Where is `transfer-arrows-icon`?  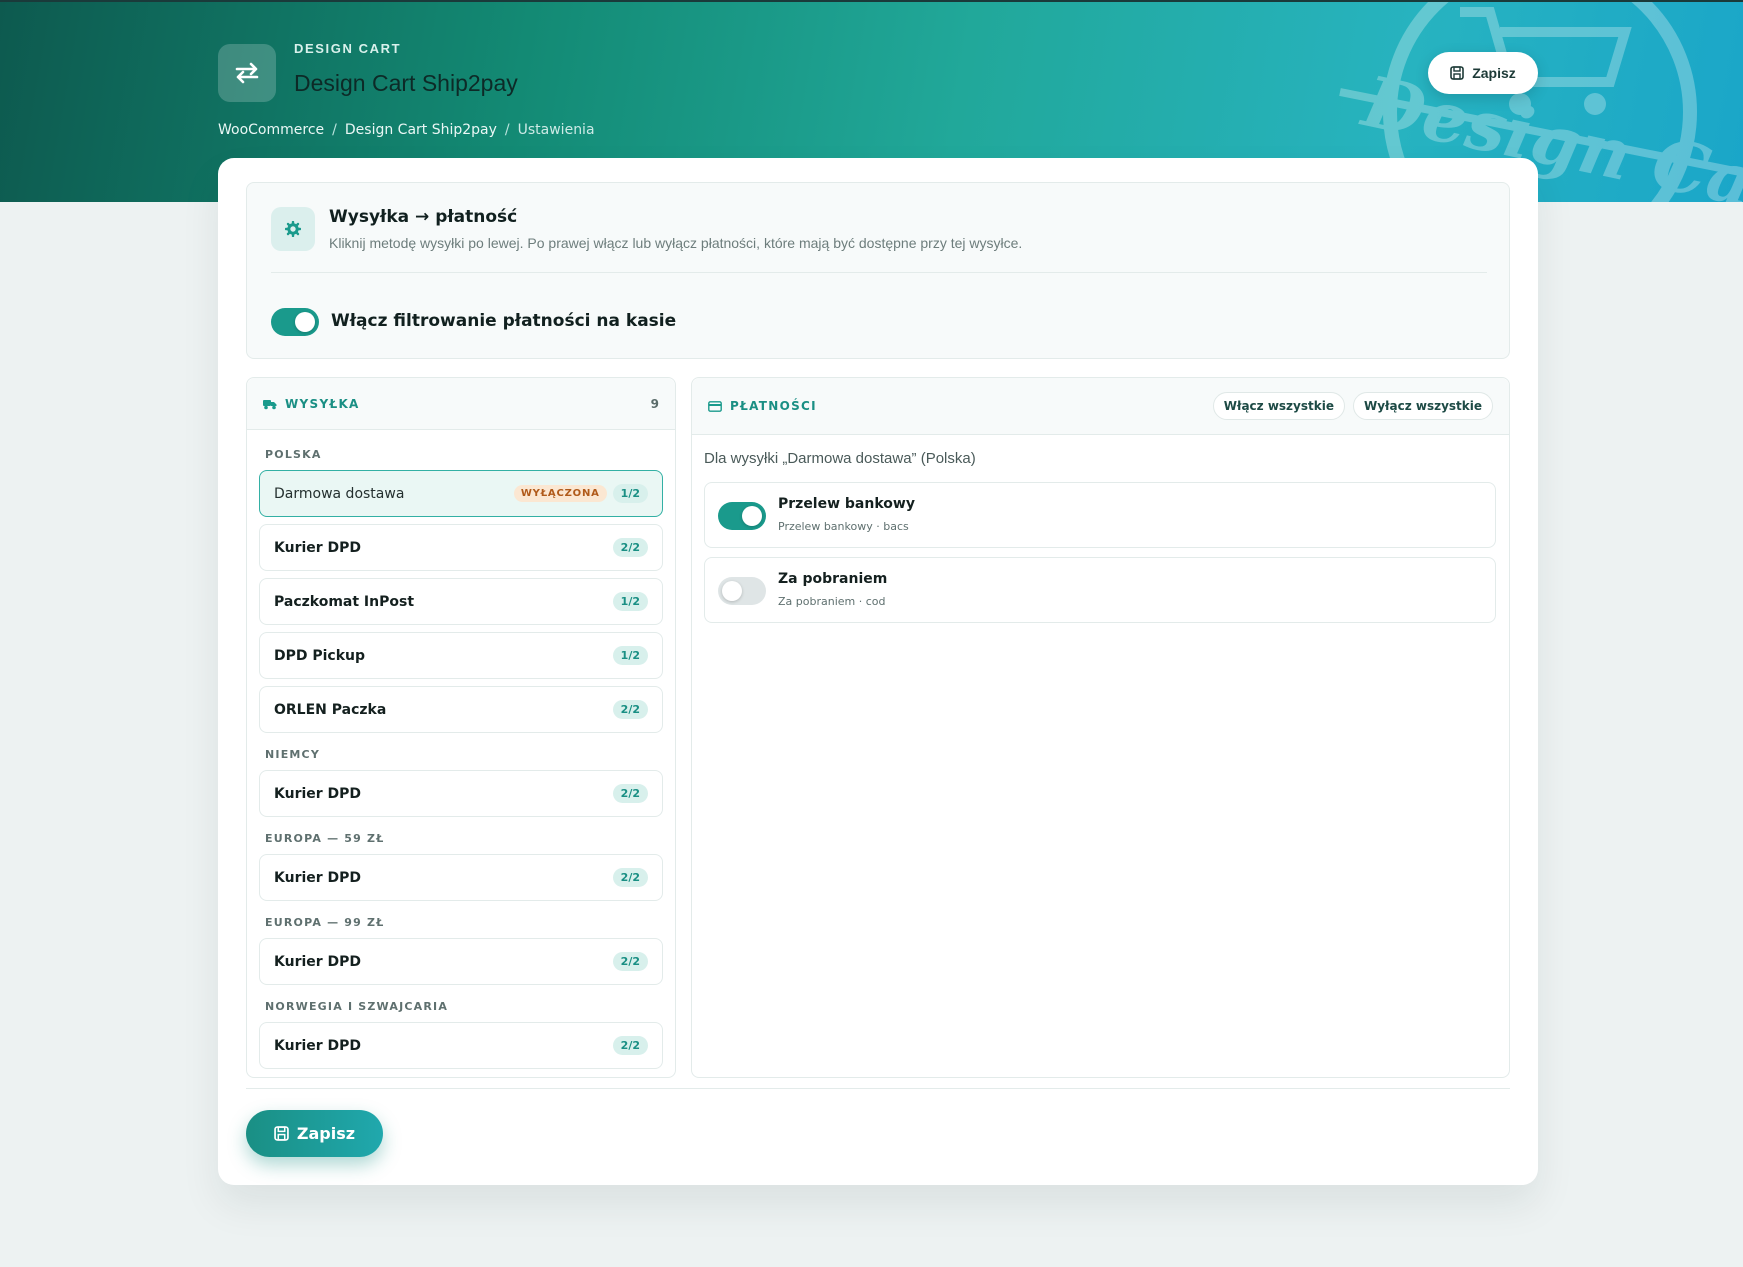
transfer-arrows-icon is located at coordinates (247, 73).